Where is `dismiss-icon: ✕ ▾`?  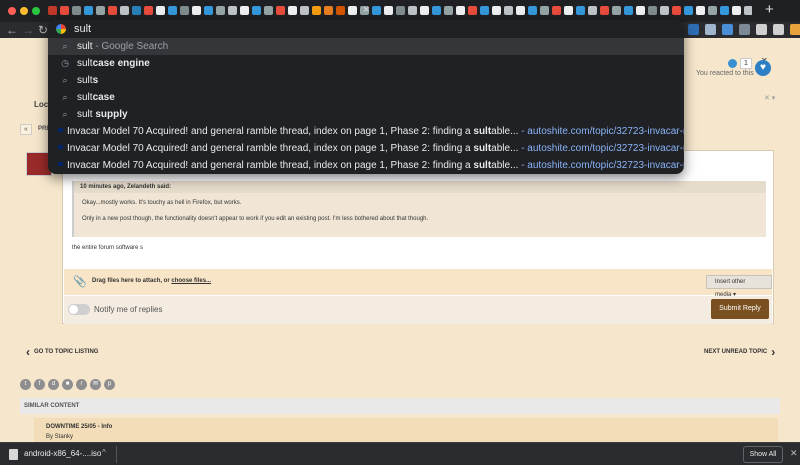
dismiss-icon: ✕ ▾ is located at coordinates (769, 98).